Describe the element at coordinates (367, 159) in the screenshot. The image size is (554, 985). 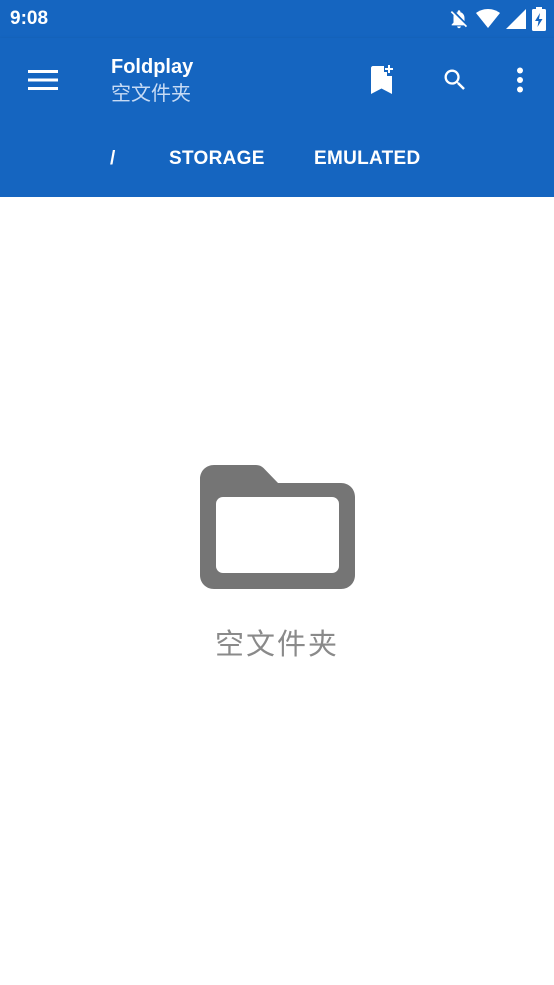
I see `breadcrumb-item-emulated: EMULATED` at that location.